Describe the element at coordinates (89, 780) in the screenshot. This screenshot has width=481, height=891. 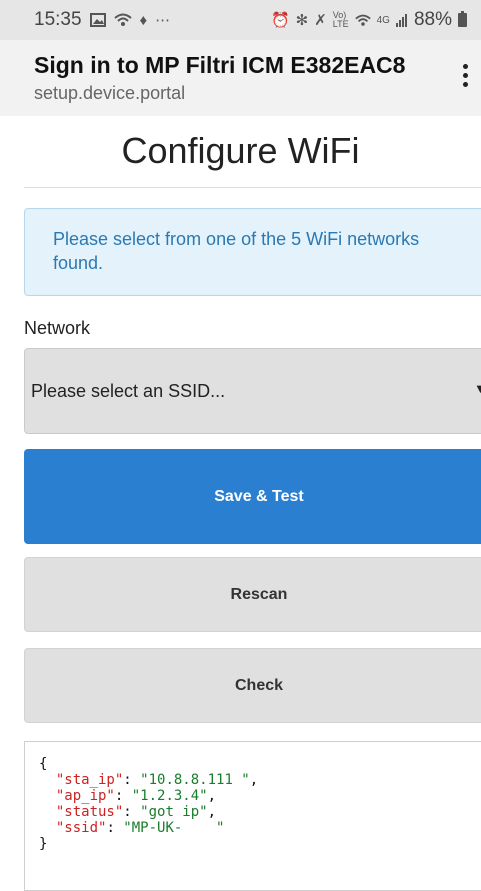
I see `json-key: "sta_ip"` at that location.